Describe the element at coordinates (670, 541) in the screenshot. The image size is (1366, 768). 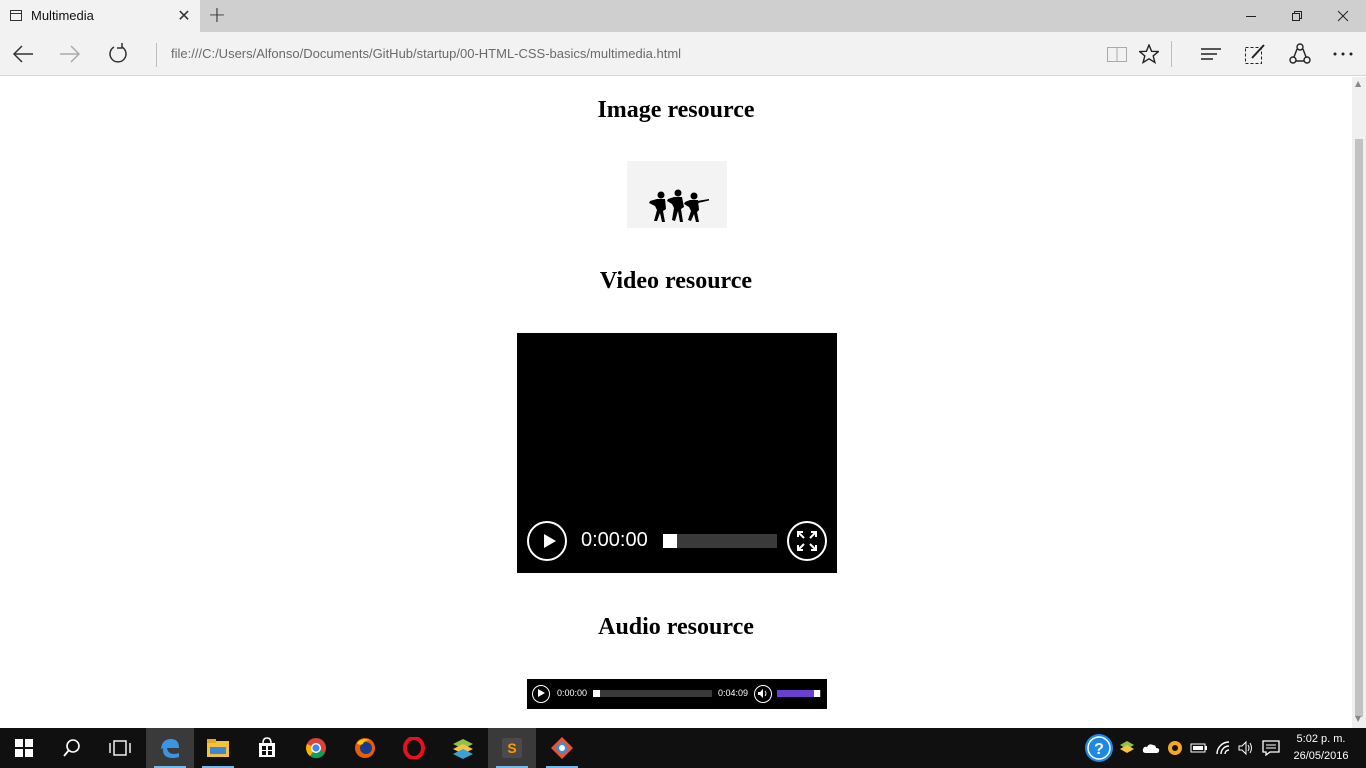
I see `video-seek-thumb` at that location.